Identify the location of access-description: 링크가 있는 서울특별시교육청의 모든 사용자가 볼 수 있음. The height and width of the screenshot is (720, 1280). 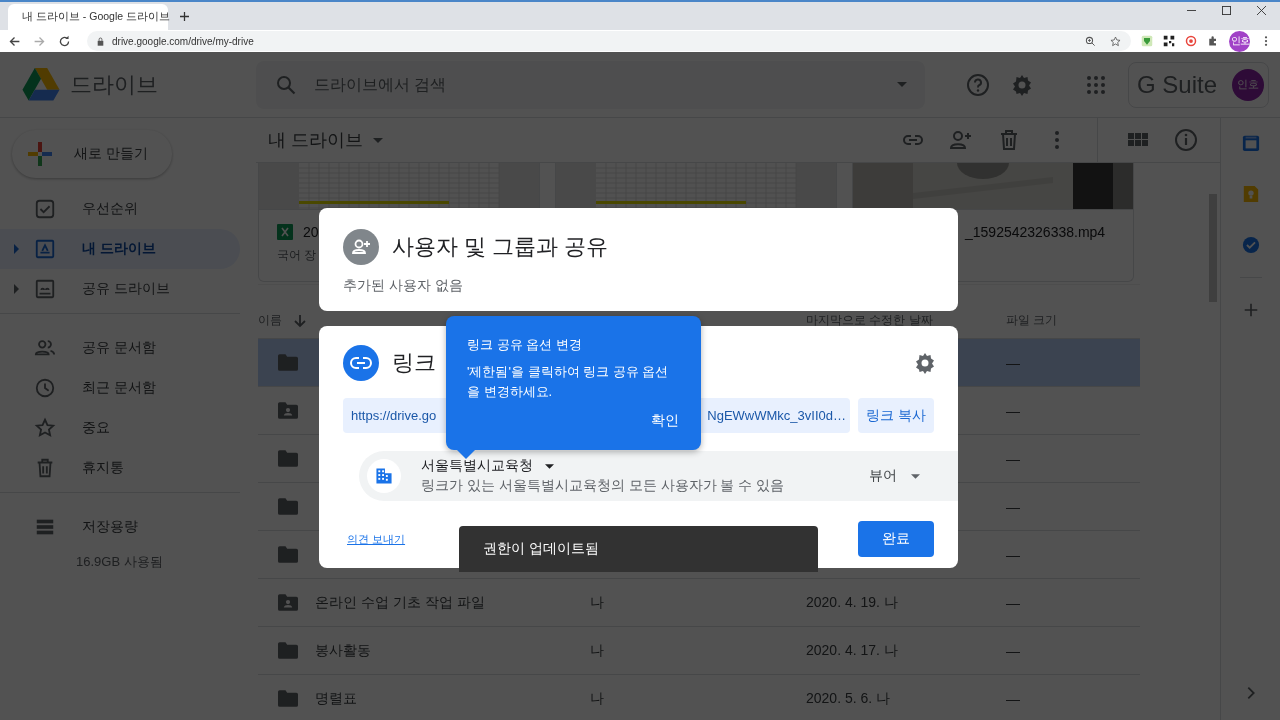
(603, 486).